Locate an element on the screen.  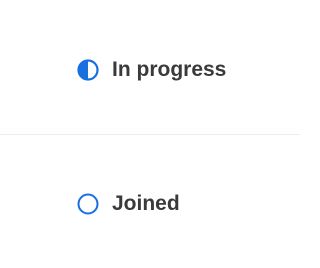
half-filled-circle-icon is located at coordinates (88, 70).